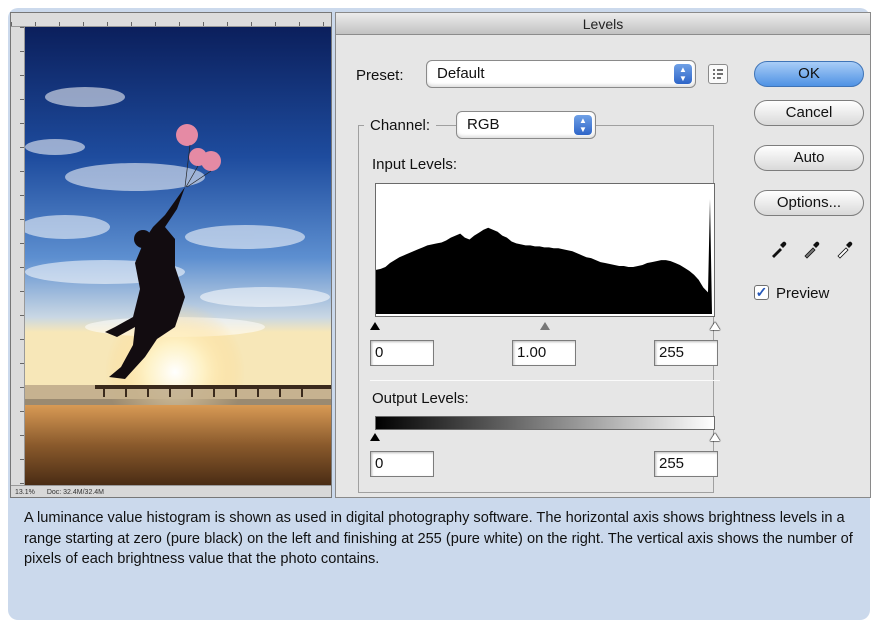  I want to click on preset-dropdown: Default ▲ ▼, so click(561, 74).